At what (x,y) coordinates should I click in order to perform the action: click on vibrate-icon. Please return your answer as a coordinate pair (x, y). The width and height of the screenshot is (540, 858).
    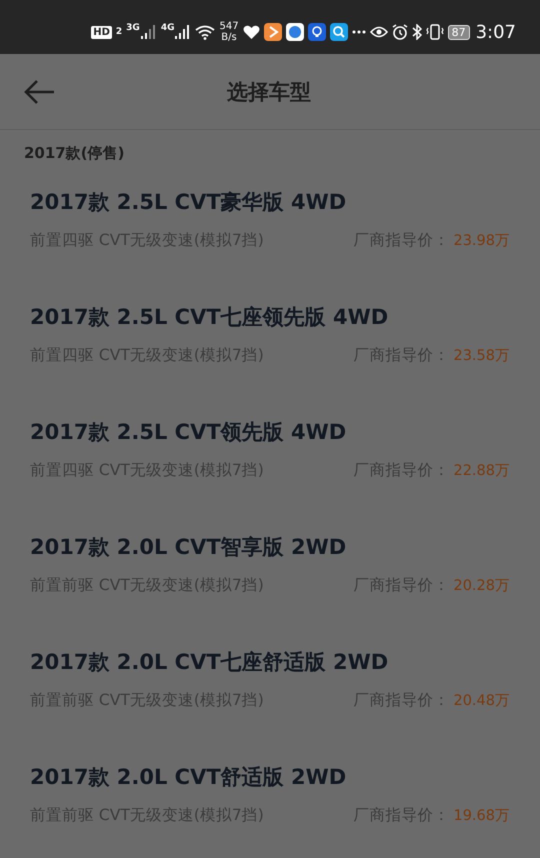
    Looking at the image, I should click on (435, 32).